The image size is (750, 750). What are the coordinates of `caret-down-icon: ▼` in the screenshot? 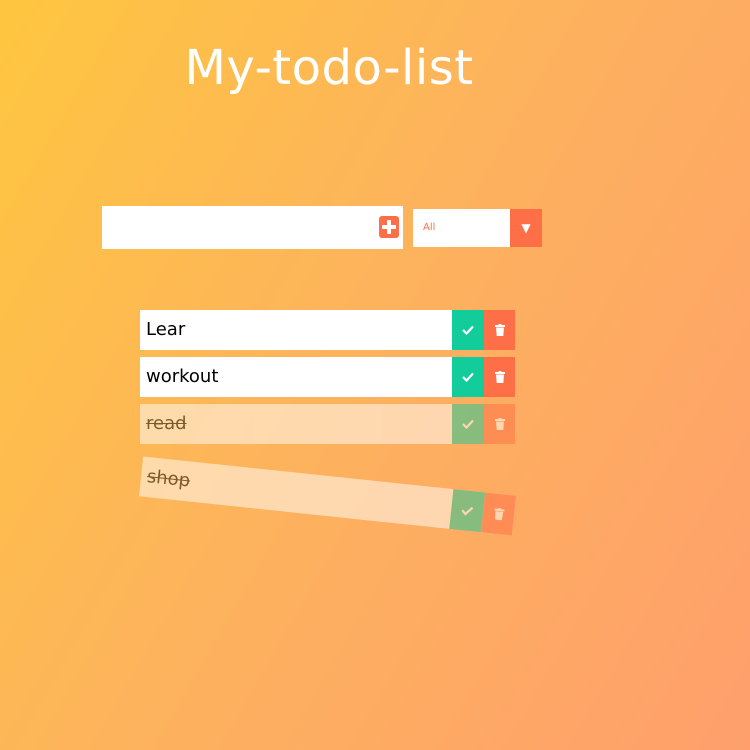 It's located at (526, 228).